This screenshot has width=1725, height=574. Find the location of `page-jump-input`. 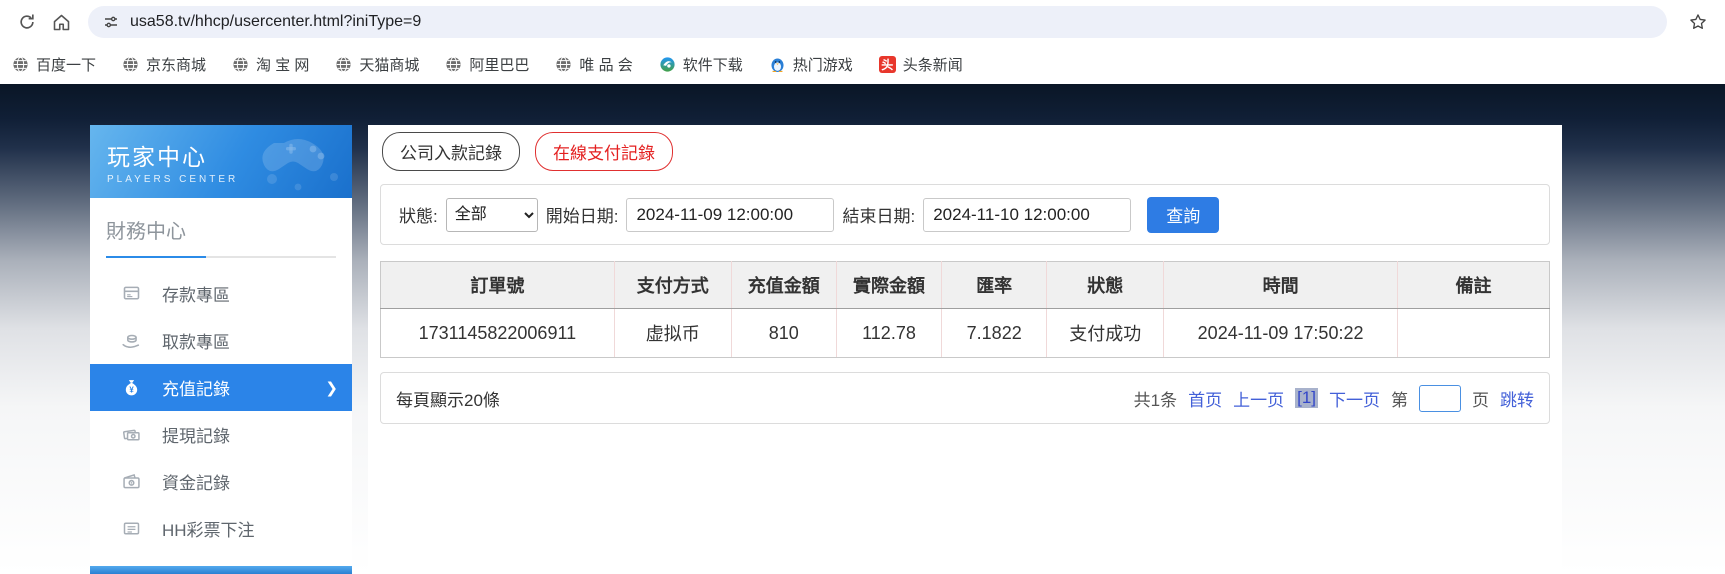

page-jump-input is located at coordinates (1440, 398).